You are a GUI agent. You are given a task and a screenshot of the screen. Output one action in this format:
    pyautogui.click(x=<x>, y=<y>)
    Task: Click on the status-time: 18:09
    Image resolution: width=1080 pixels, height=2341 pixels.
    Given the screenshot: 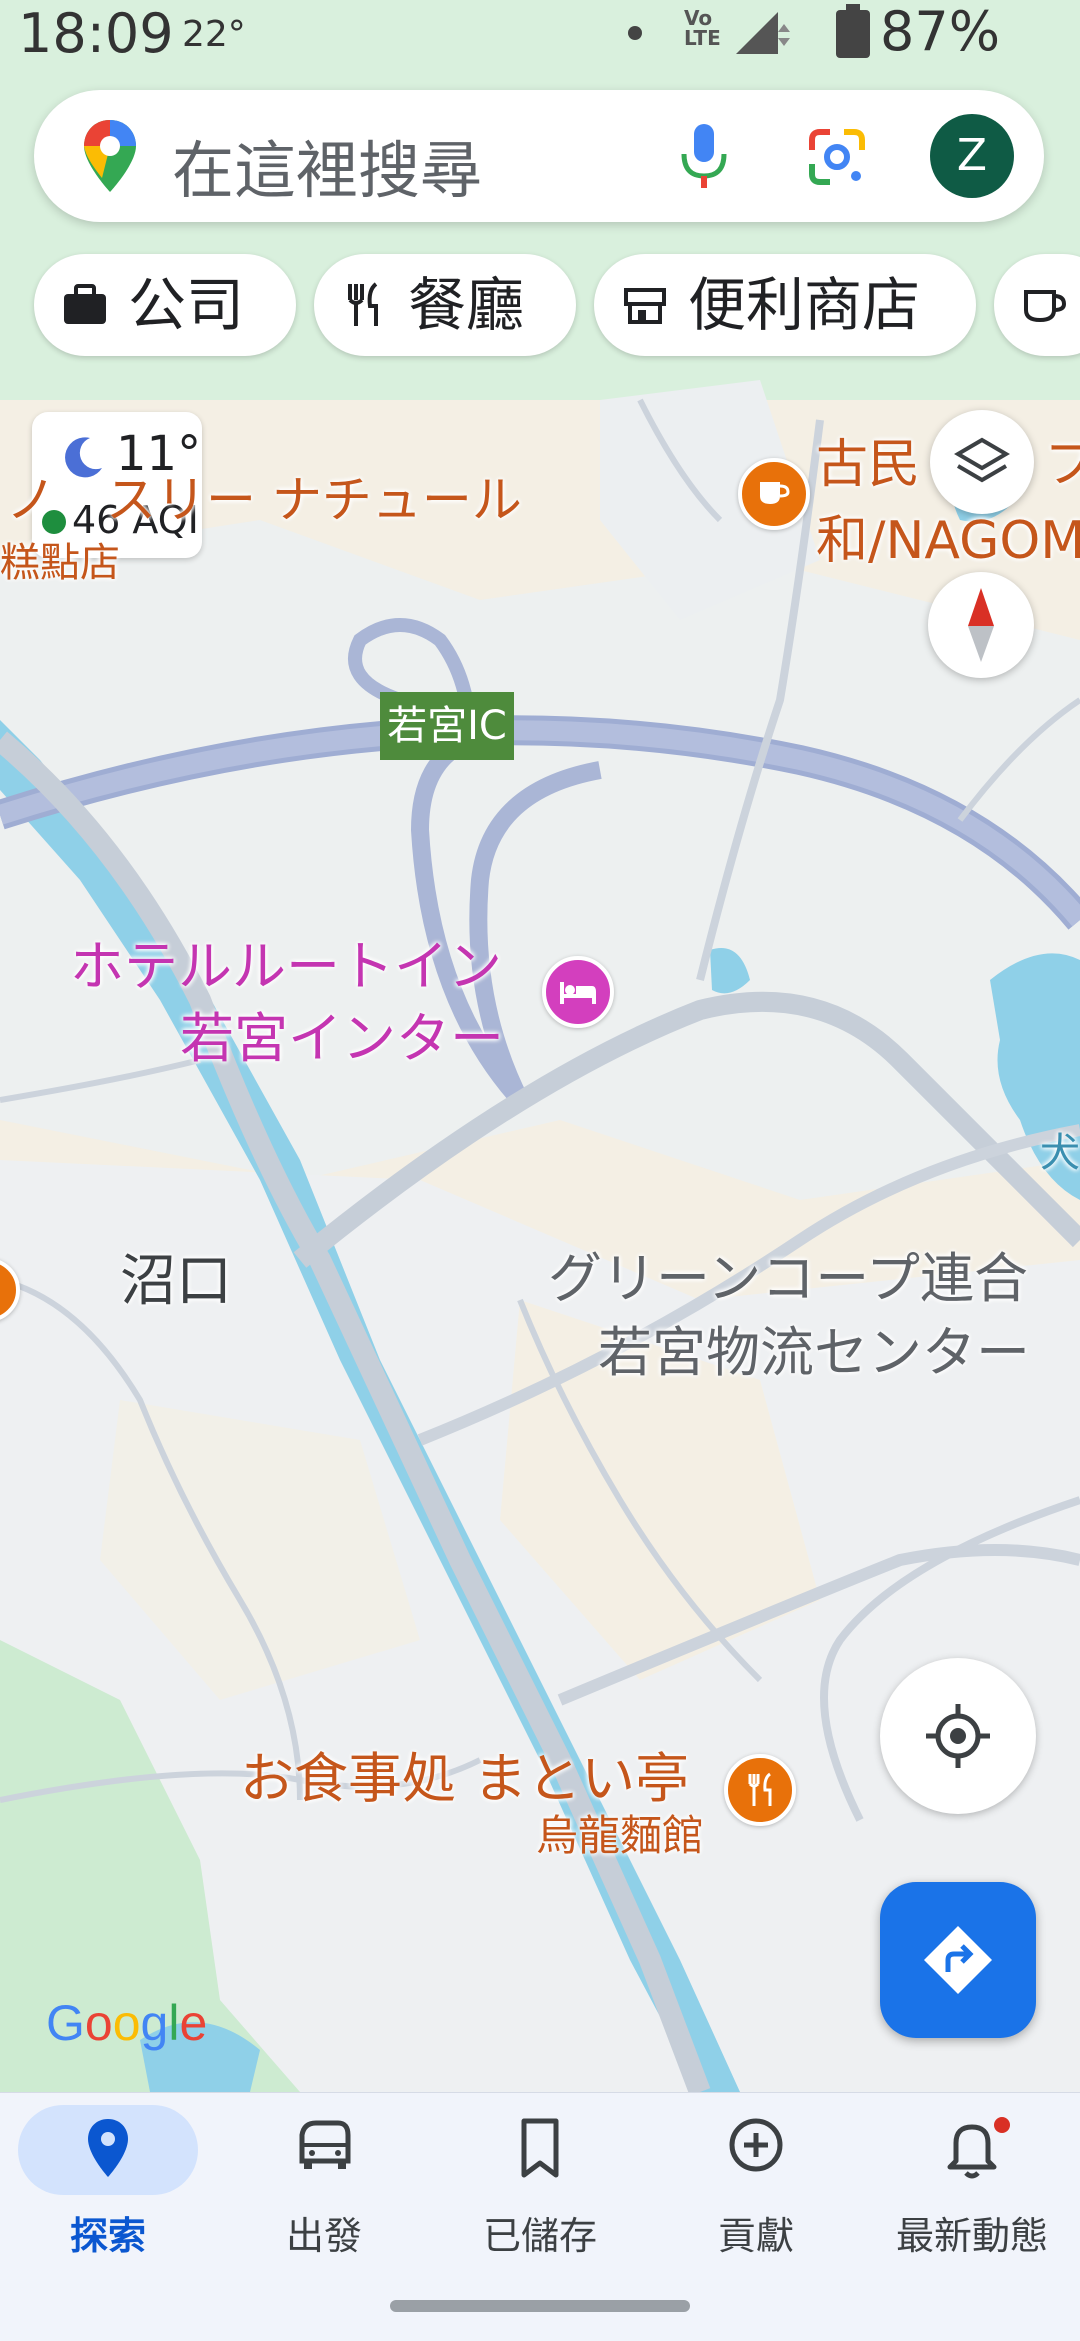 What is the action you would take?
    pyautogui.click(x=96, y=33)
    